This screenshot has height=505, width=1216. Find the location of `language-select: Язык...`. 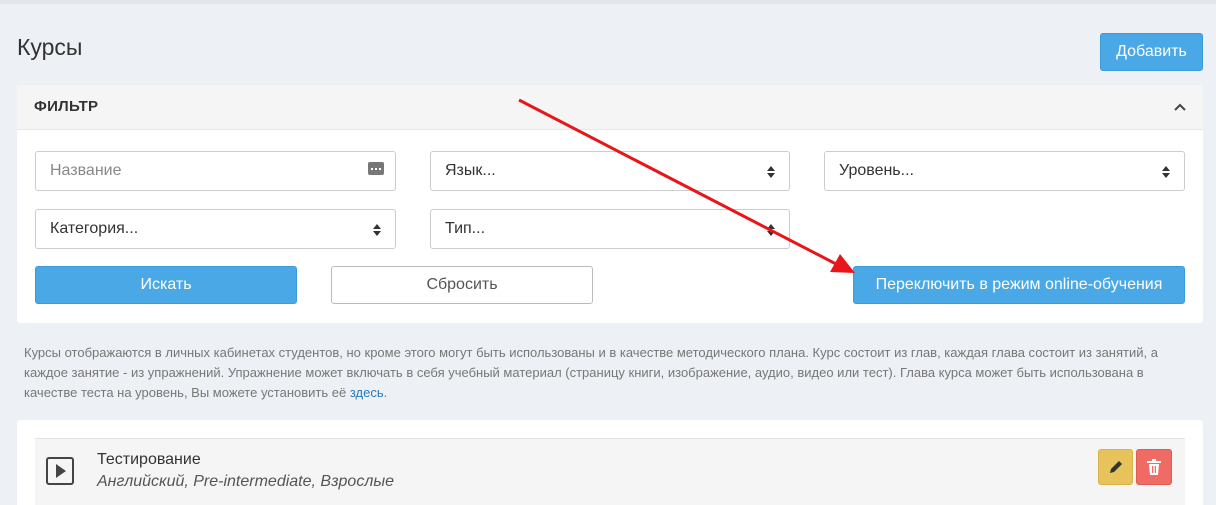

language-select: Язык... is located at coordinates (610, 171).